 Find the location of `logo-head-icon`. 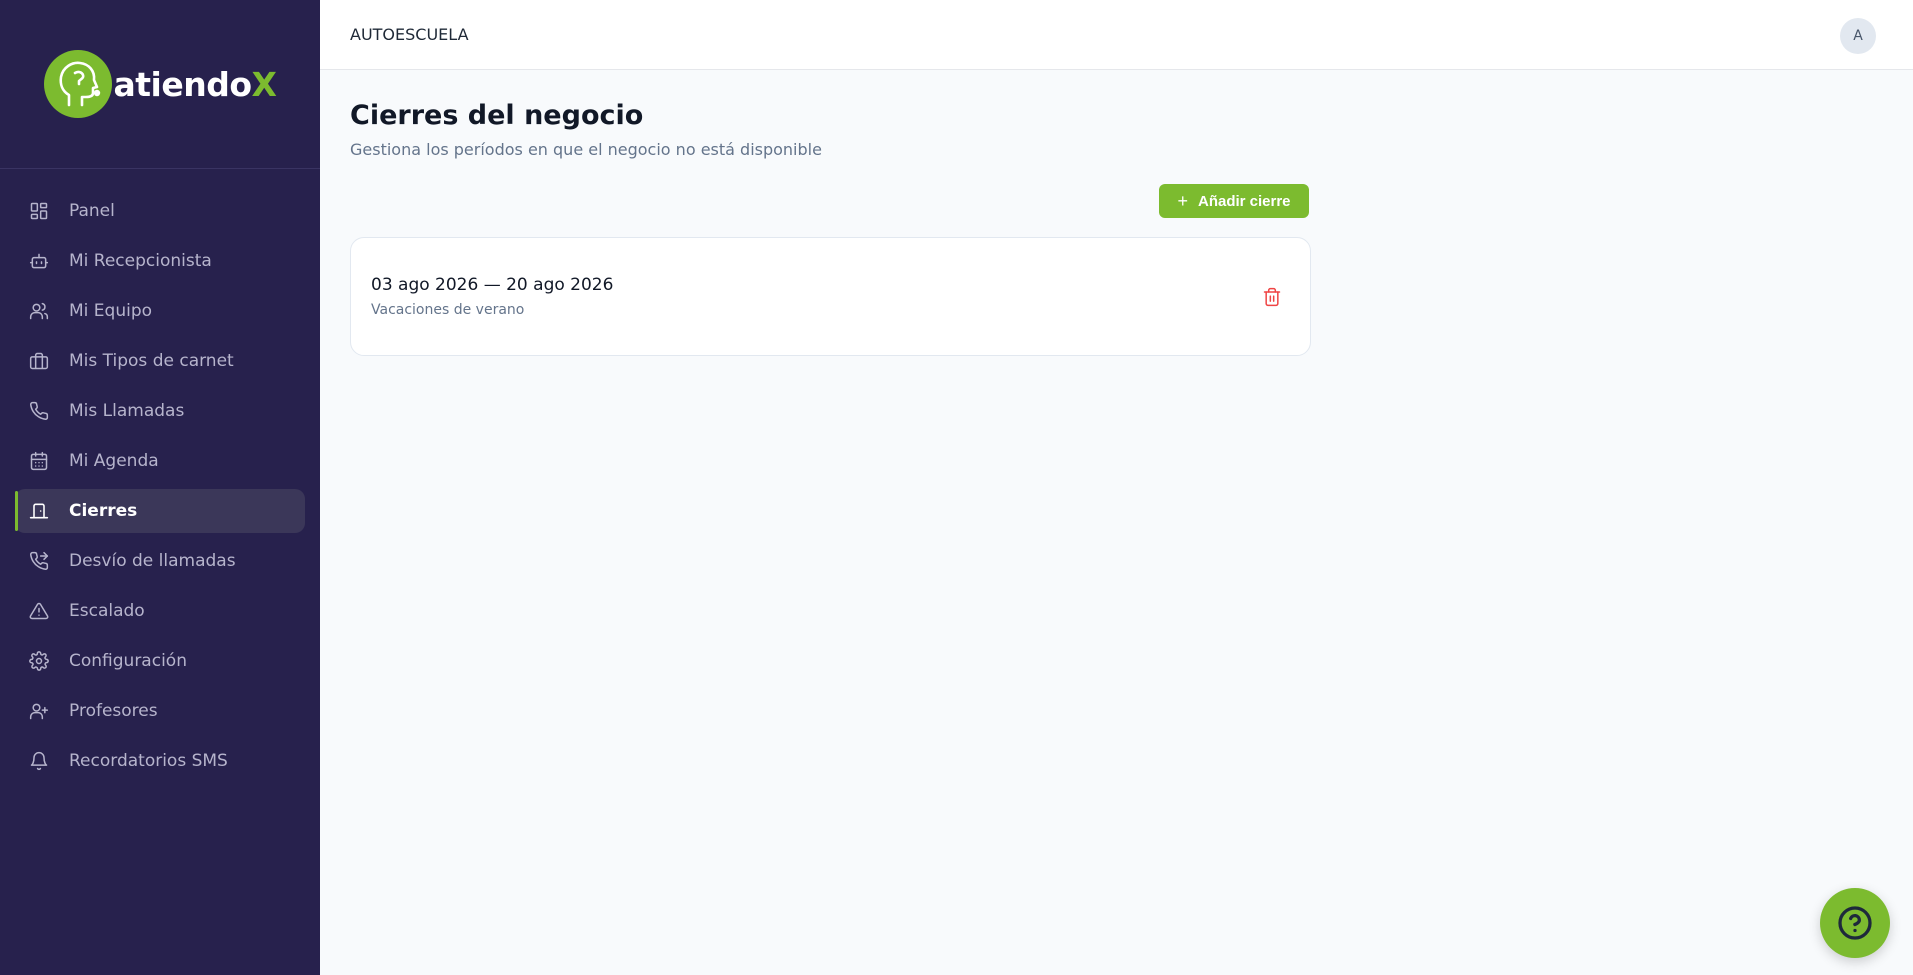

logo-head-icon is located at coordinates (77, 84).